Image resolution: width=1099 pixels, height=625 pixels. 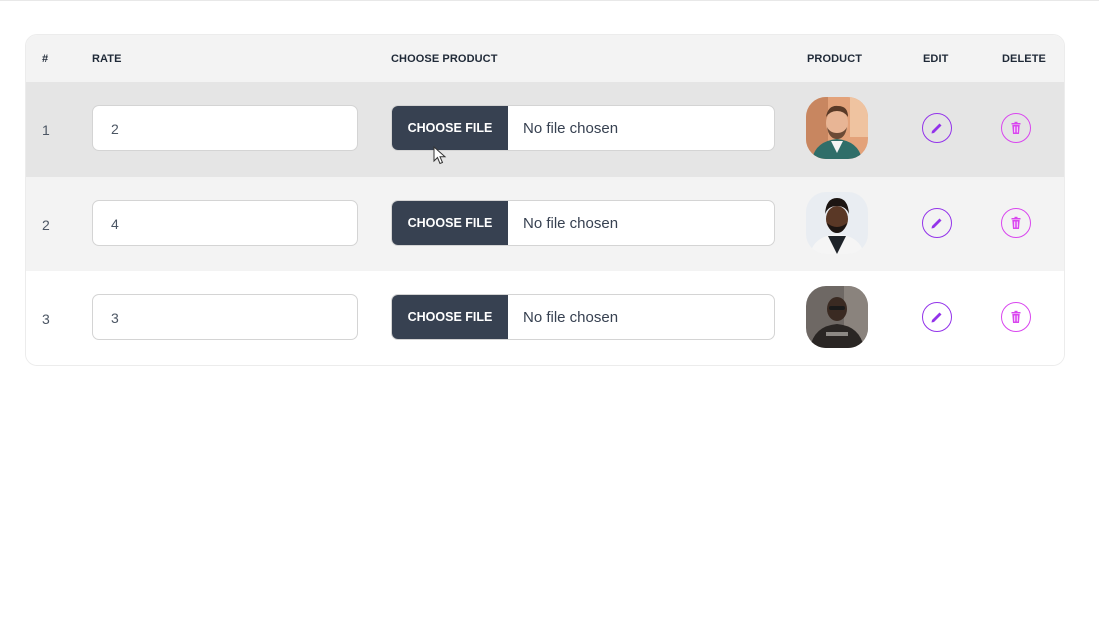 I want to click on rate-input: 3, so click(x=225, y=317).